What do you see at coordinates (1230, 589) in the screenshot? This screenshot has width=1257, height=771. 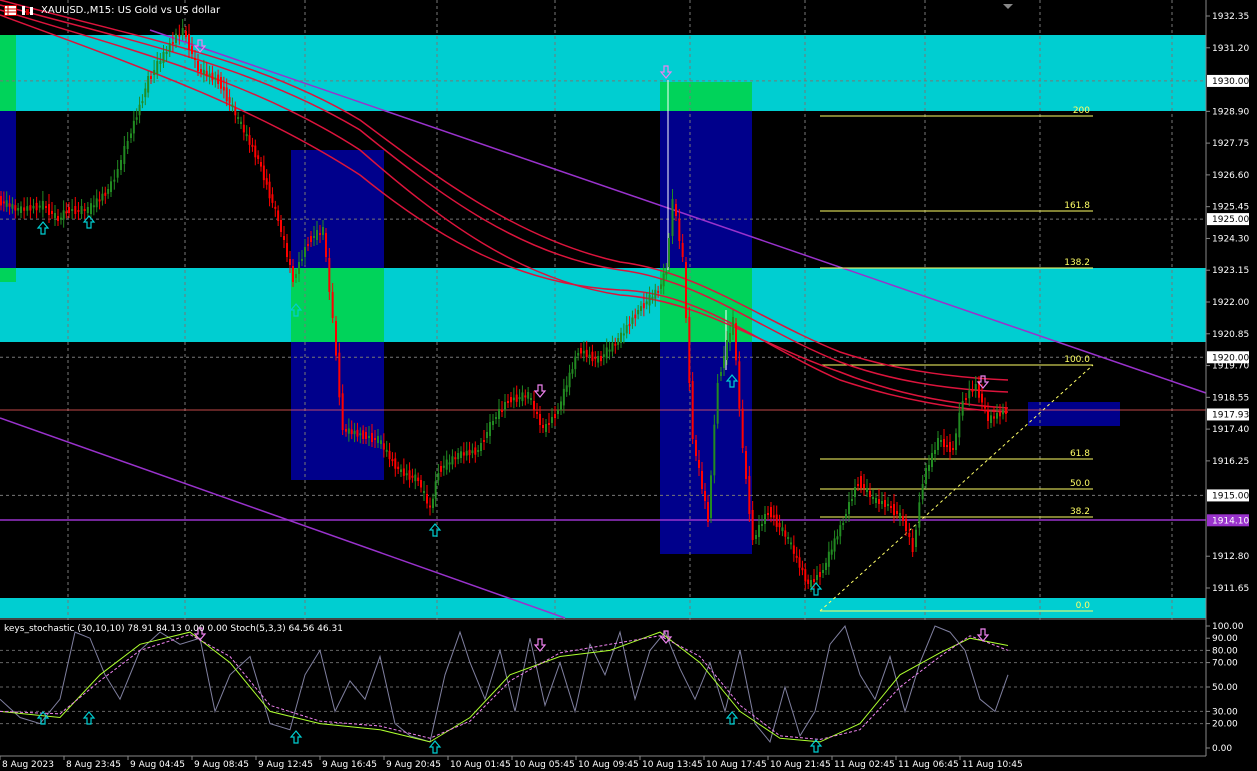 I see `price-label: 1911.65` at bounding box center [1230, 589].